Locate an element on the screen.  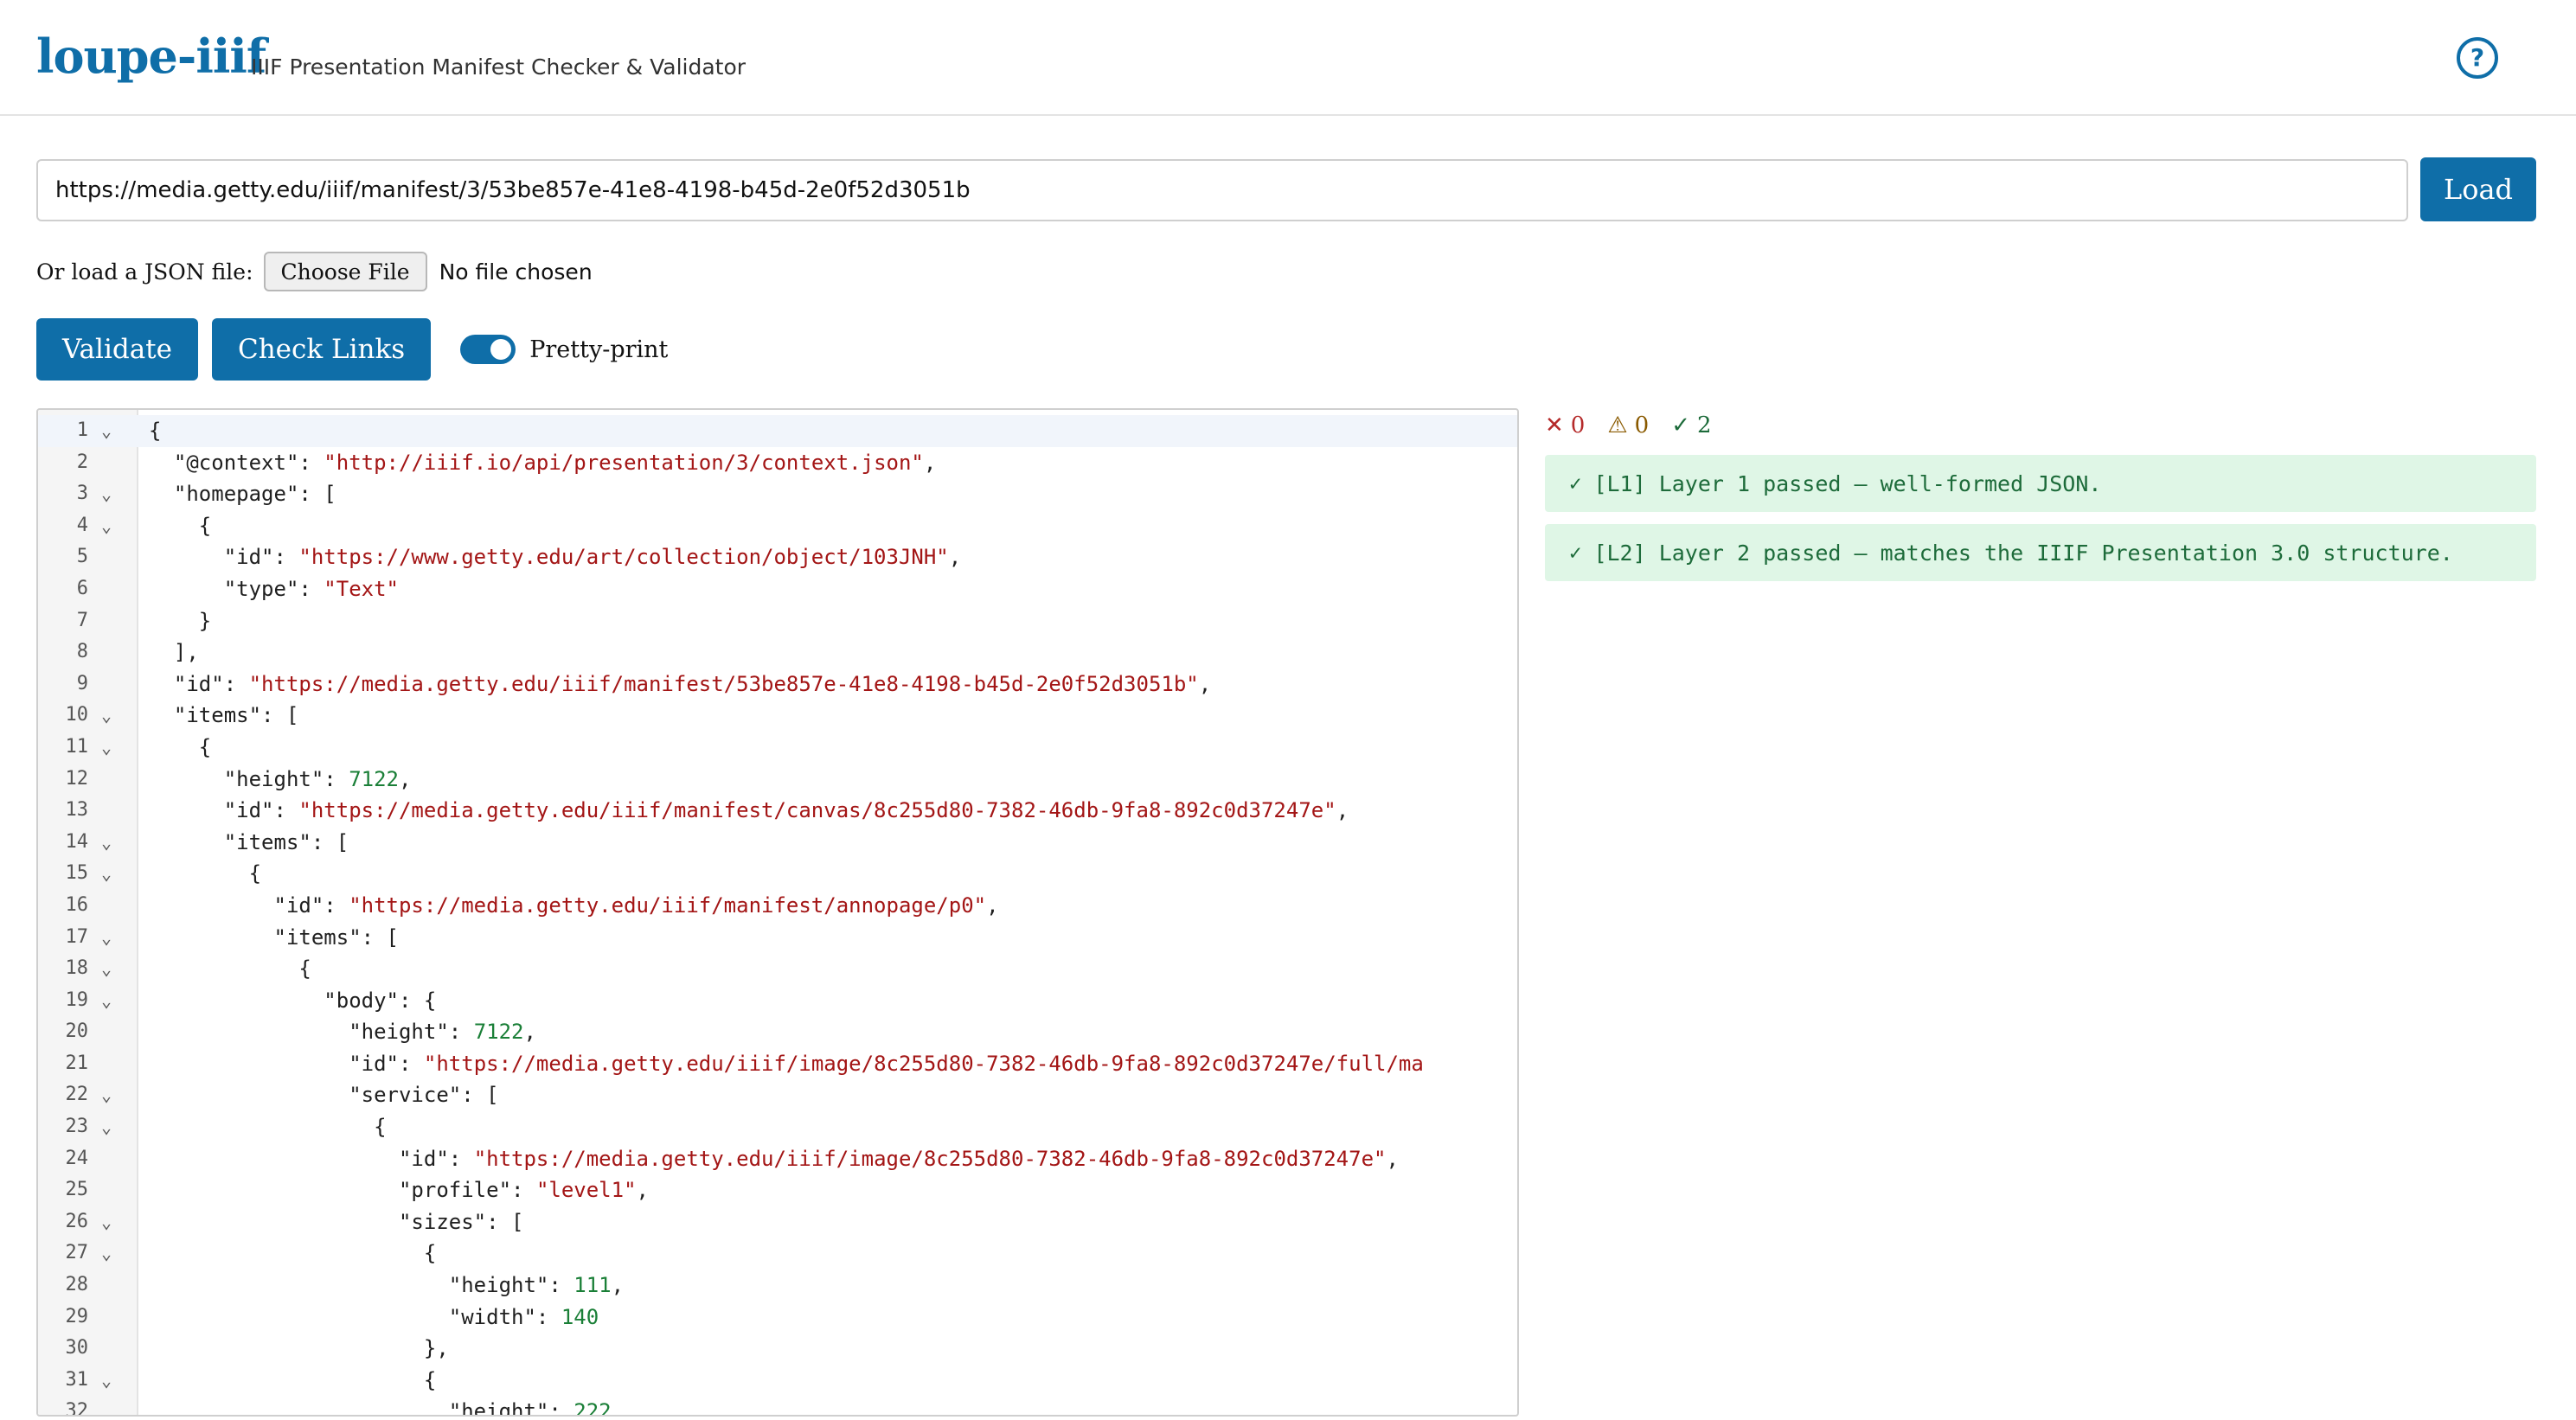
code-line: 11 ⌄ { is located at coordinates (777, 748).